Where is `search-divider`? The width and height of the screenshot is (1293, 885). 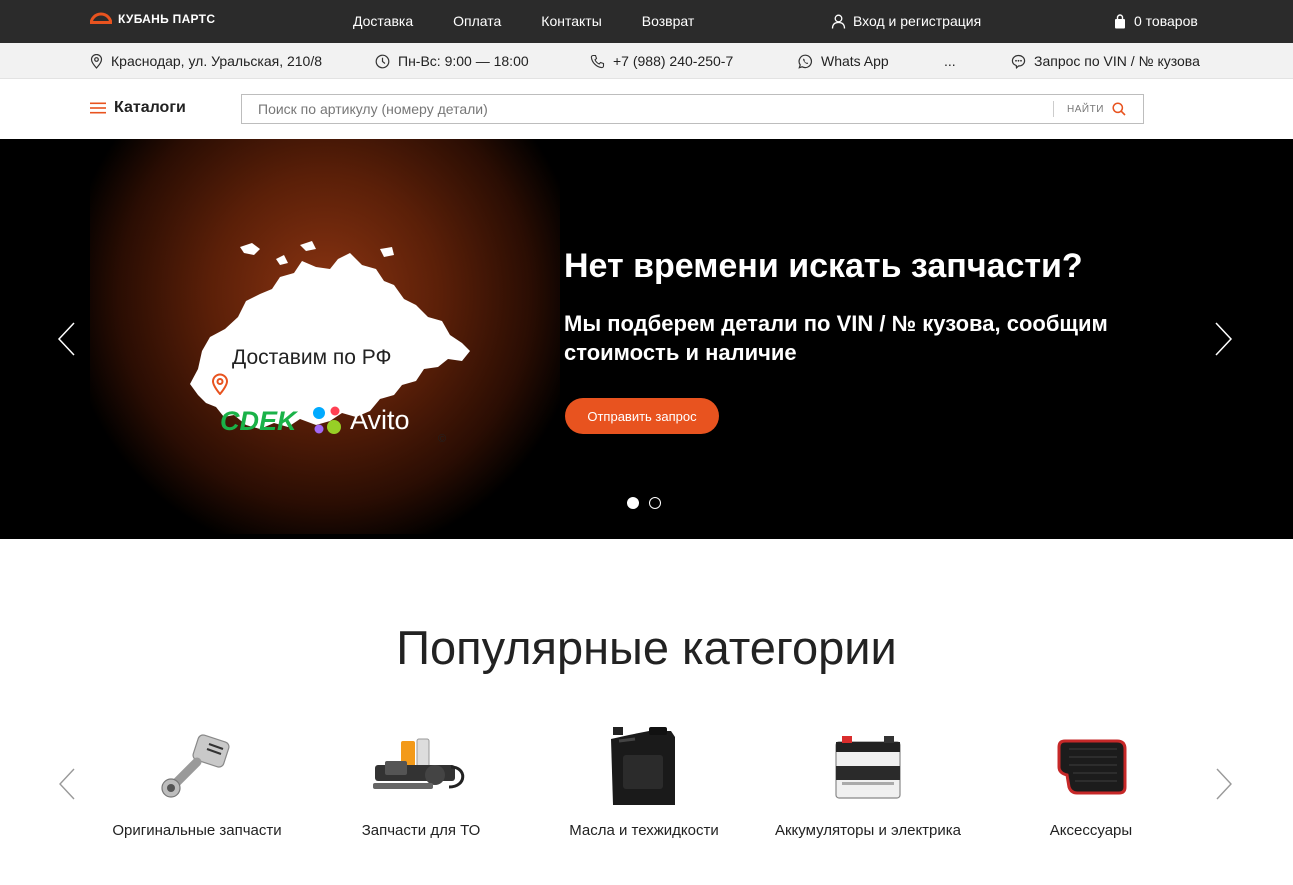
search-divider is located at coordinates (1053, 109).